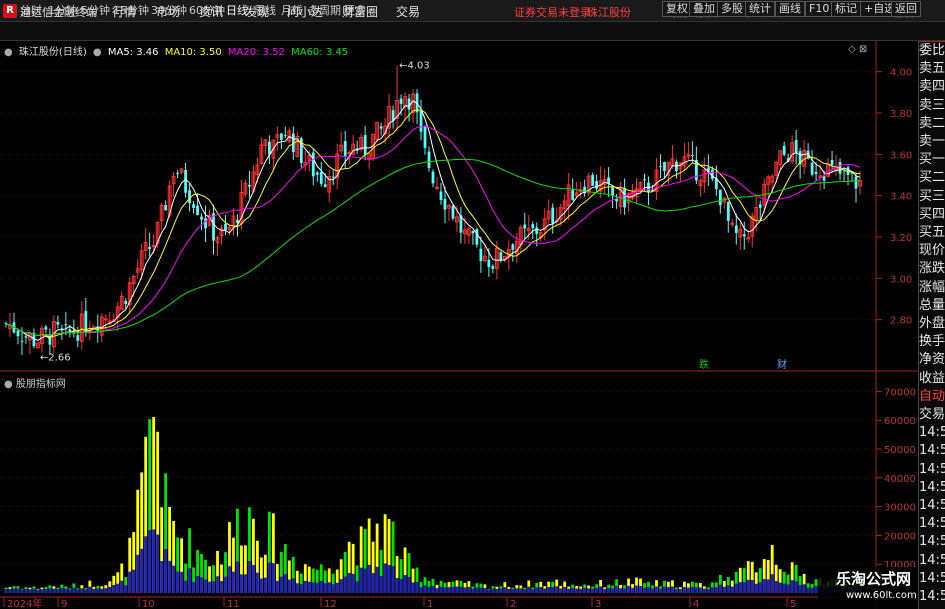 The image size is (945, 609). Describe the element at coordinates (760, 9) in the screenshot. I see `statistics-button: 统计` at that location.